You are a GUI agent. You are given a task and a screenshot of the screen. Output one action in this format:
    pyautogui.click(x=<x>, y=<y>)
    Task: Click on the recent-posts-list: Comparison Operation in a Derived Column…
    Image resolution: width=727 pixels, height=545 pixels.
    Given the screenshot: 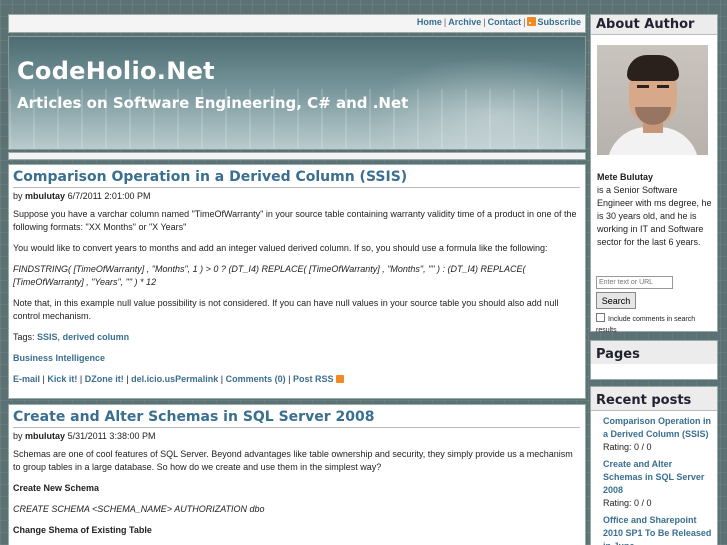 What is the action you would take?
    pyautogui.click(x=654, y=478)
    